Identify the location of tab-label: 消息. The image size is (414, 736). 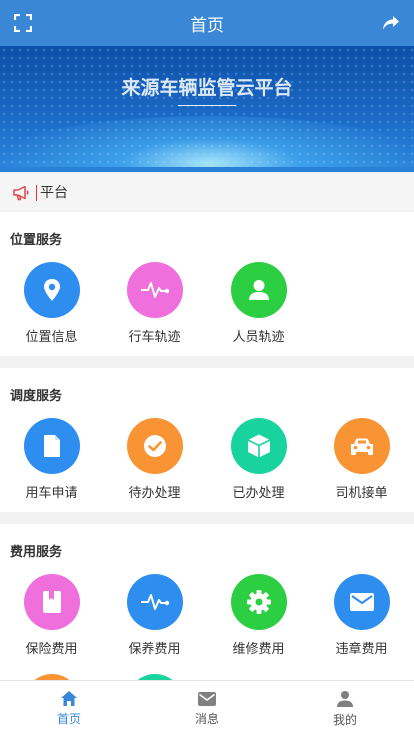
(206, 718).